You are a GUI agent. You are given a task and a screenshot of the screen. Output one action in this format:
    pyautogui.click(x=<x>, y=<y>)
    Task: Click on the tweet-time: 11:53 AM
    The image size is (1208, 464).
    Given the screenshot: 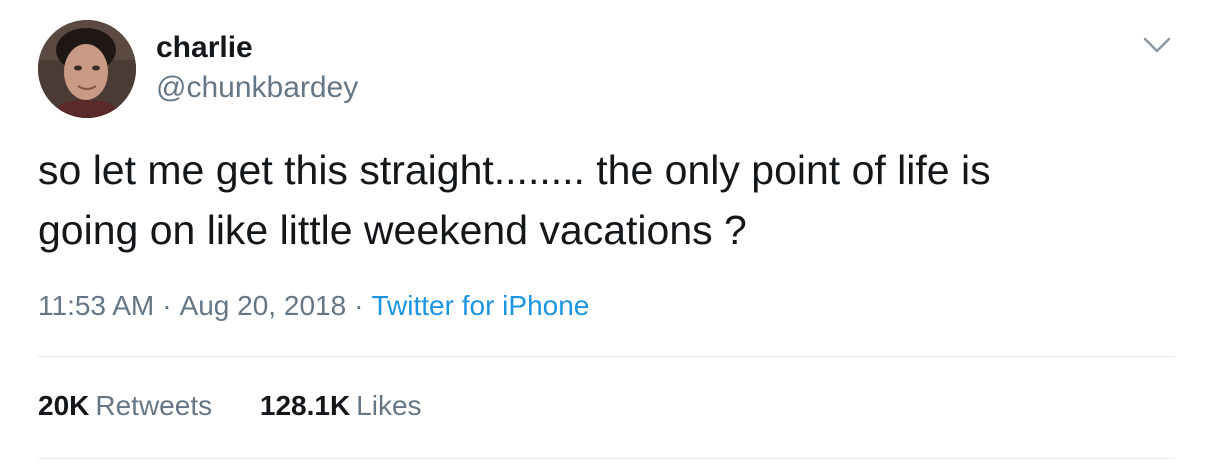 What is the action you would take?
    pyautogui.click(x=96, y=305)
    